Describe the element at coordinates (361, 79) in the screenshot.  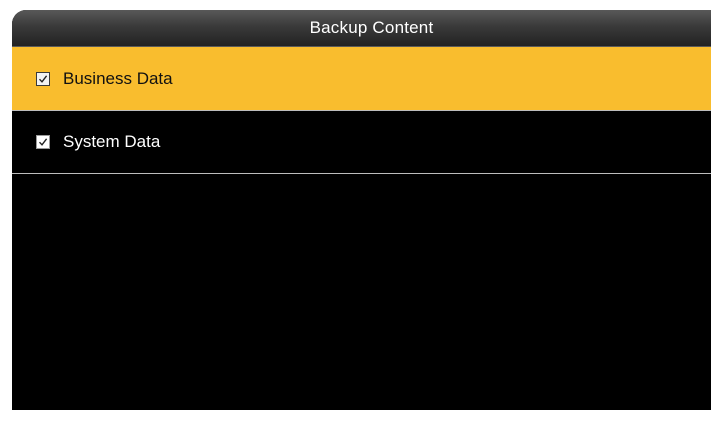
I see `list-item-business-data: Business Data` at that location.